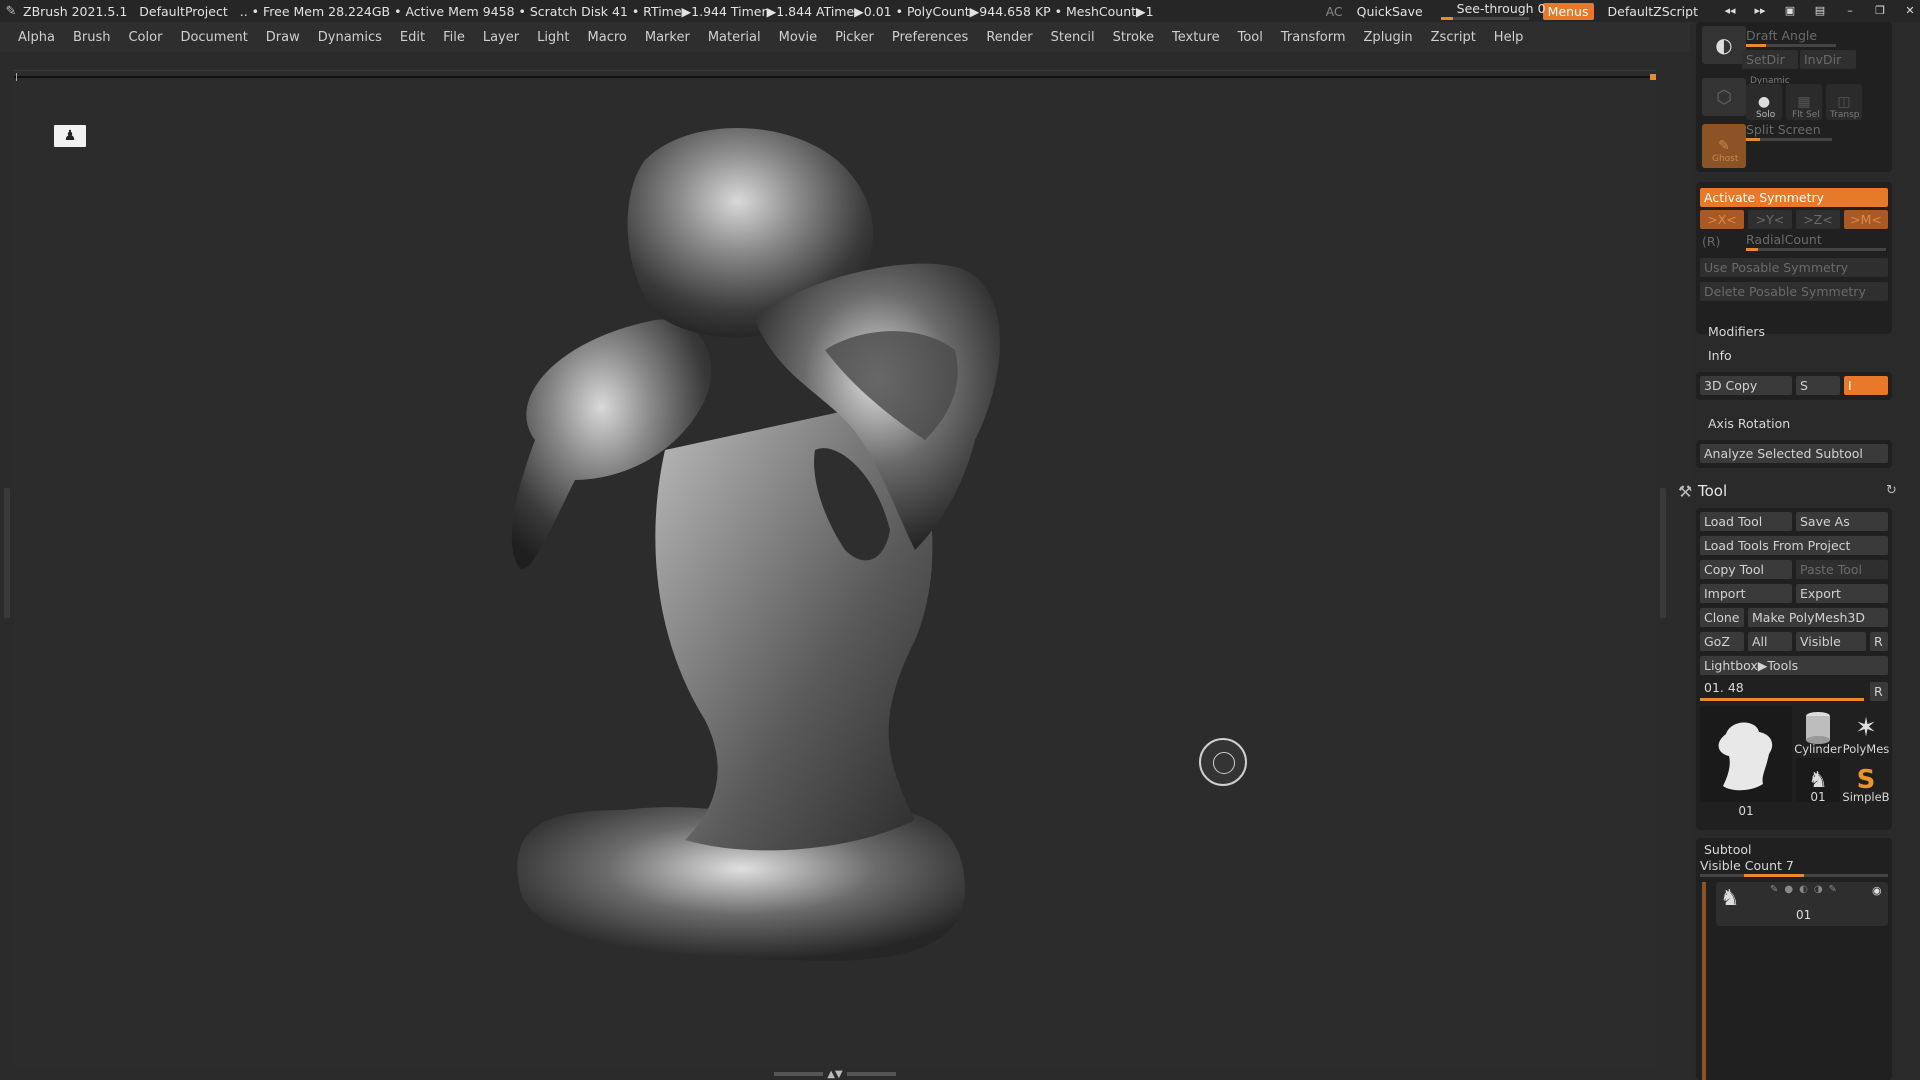  I want to click on sym-m-button: >M<, so click(1866, 219).